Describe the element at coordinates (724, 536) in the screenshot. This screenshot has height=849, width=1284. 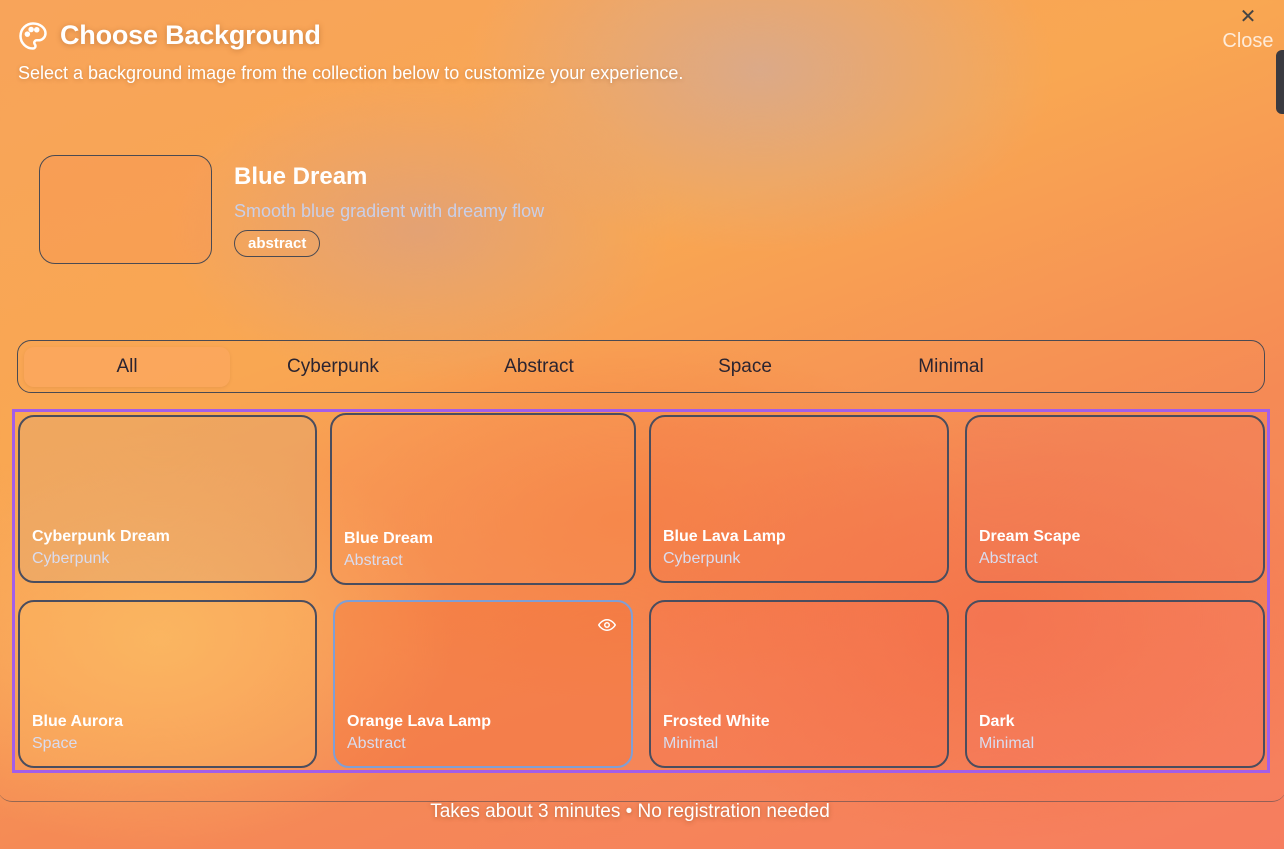
I see `card-name: Blue Lava Lamp` at that location.